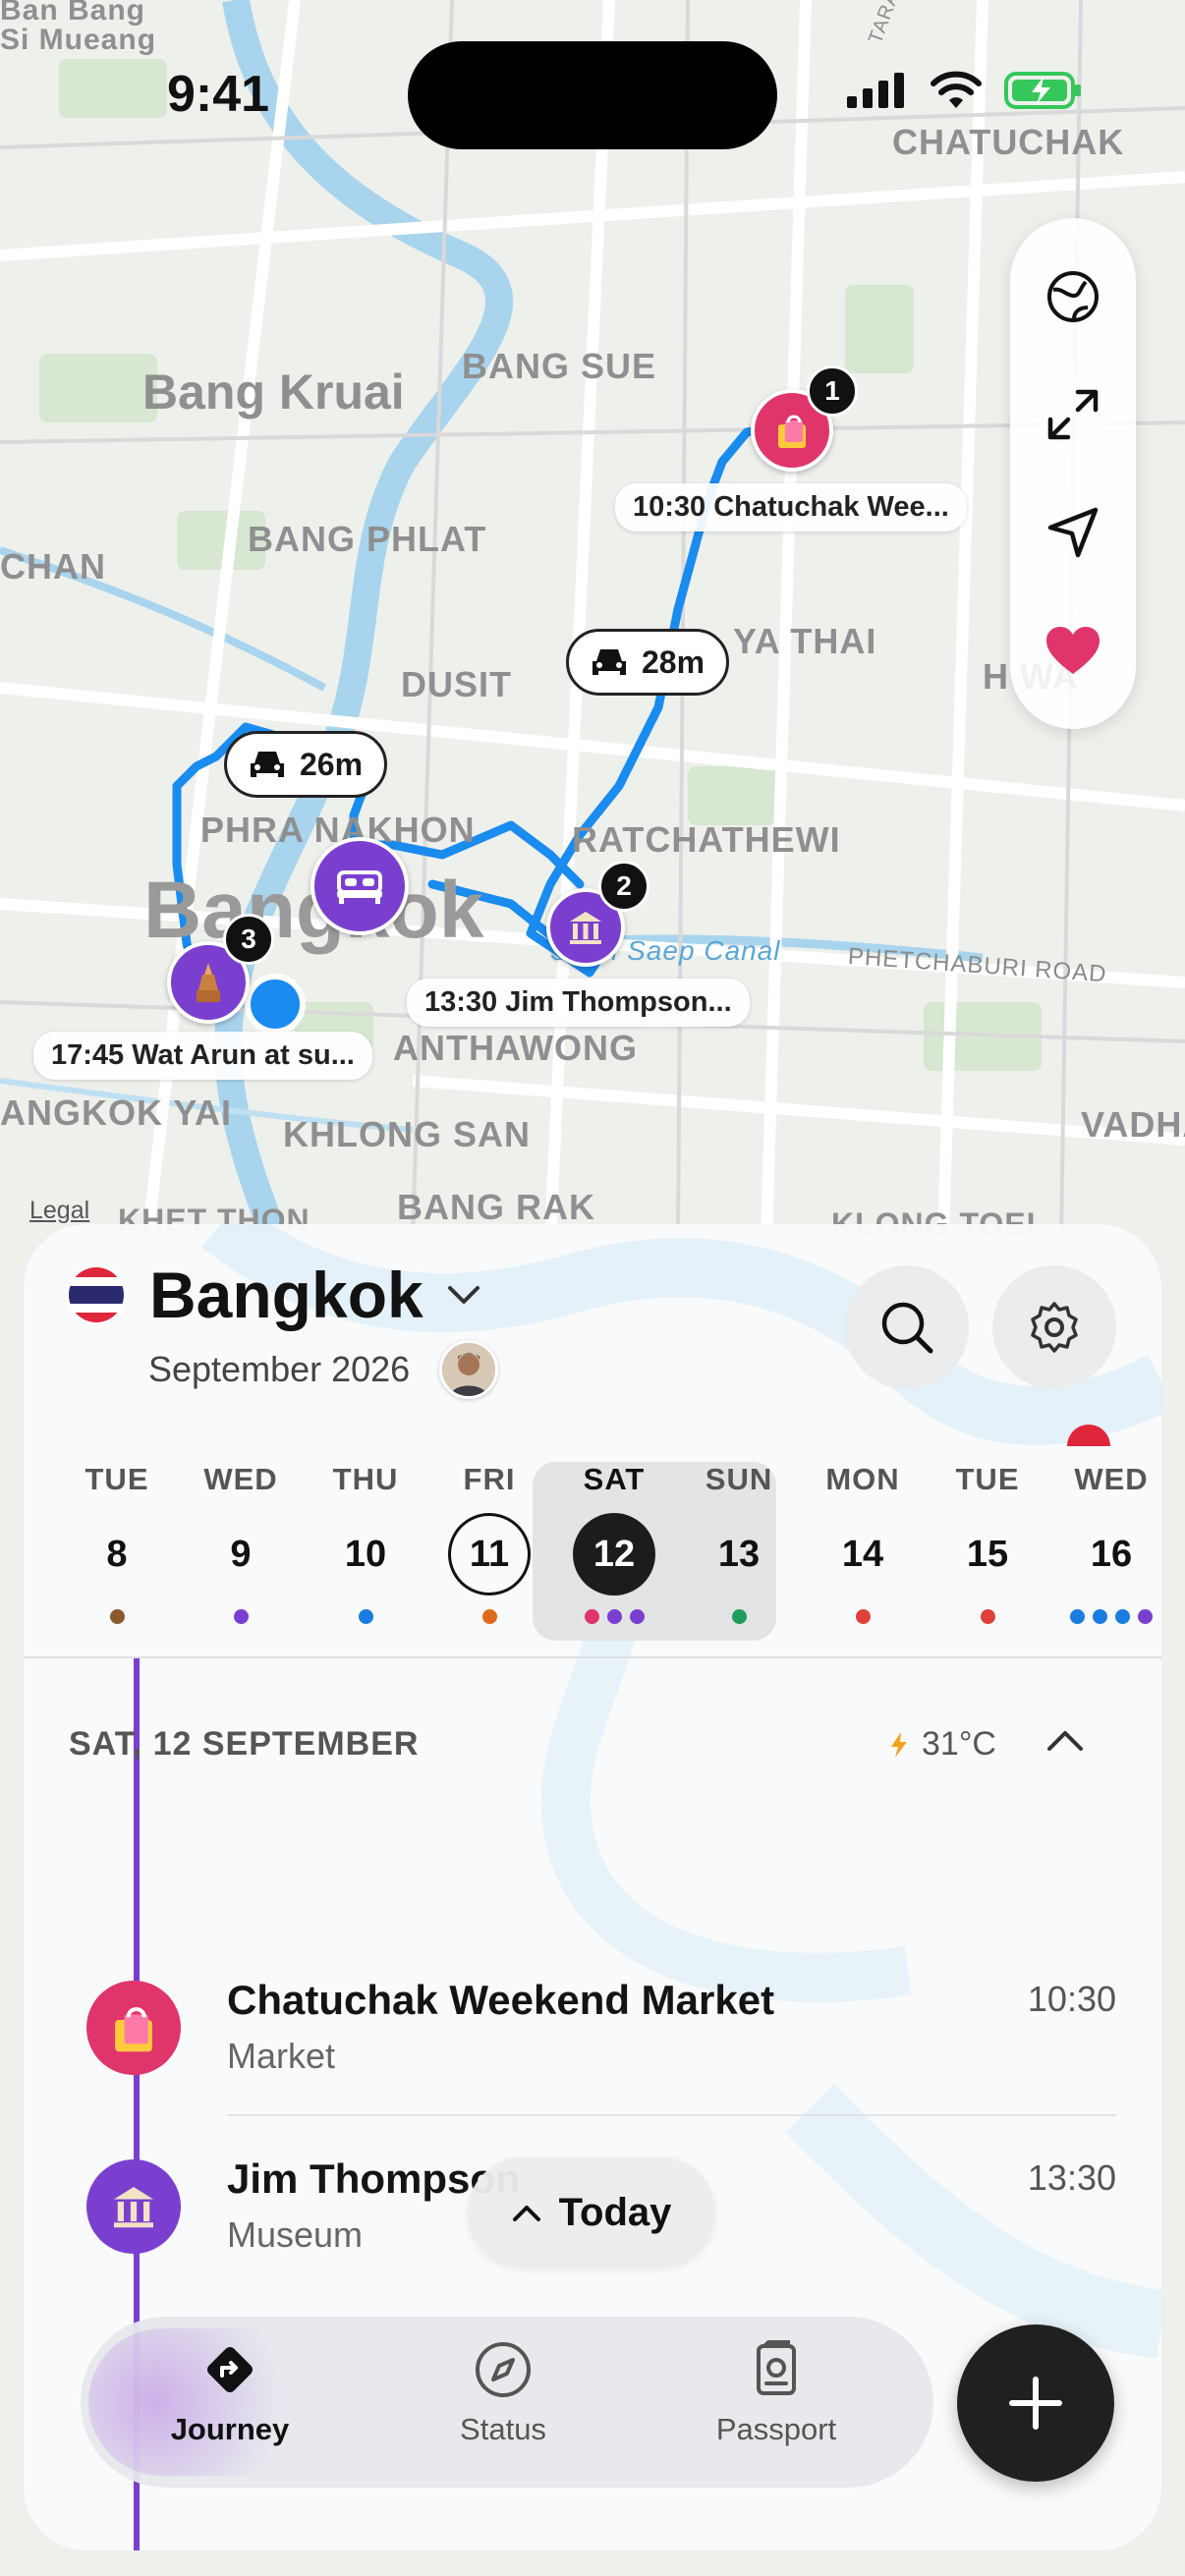  I want to click on tab-label: Status, so click(503, 2429).